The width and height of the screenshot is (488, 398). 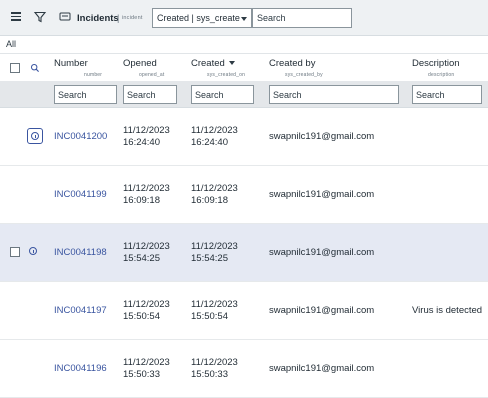 I want to click on column-label: Description, so click(x=436, y=63).